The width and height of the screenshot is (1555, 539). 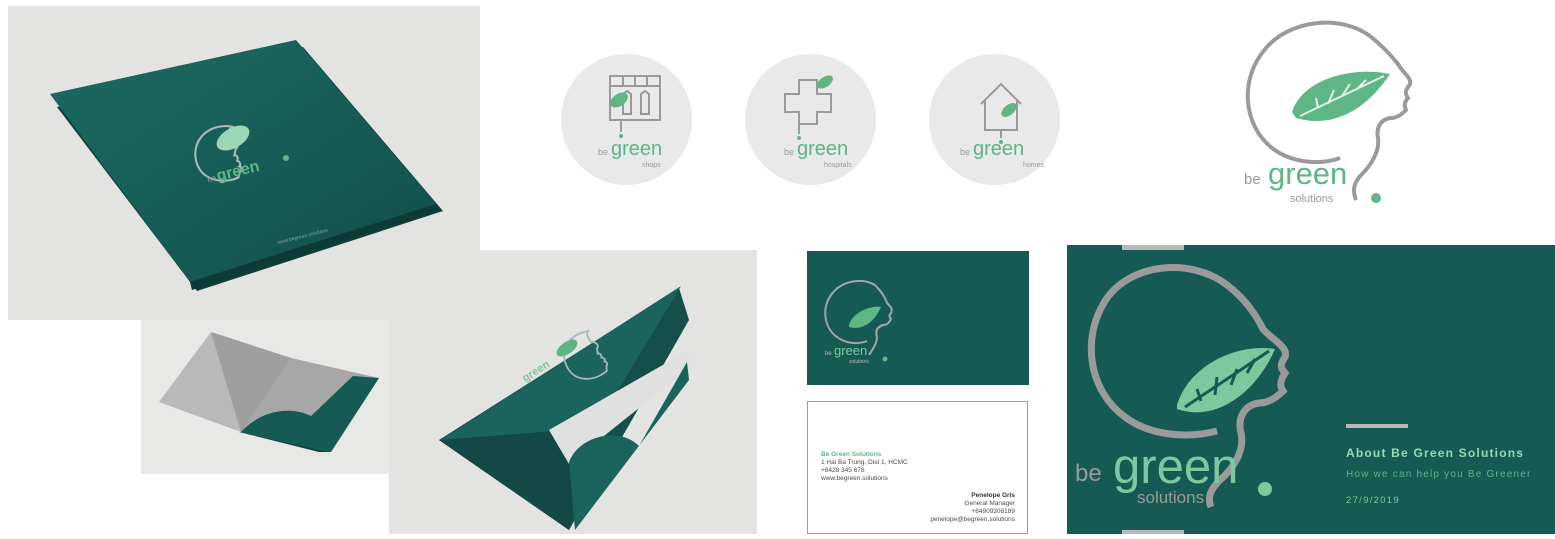 What do you see at coordinates (859, 362) in the screenshot?
I see `card-logo-solutions: solutions` at bounding box center [859, 362].